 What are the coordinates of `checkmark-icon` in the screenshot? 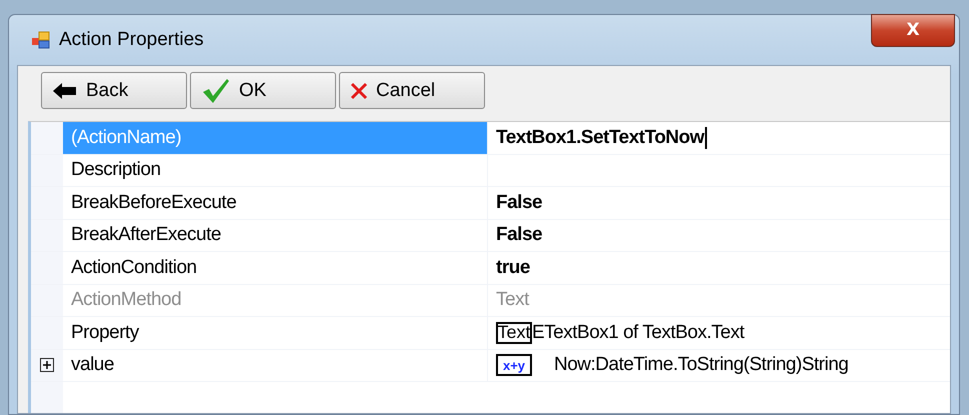 It's located at (216, 91).